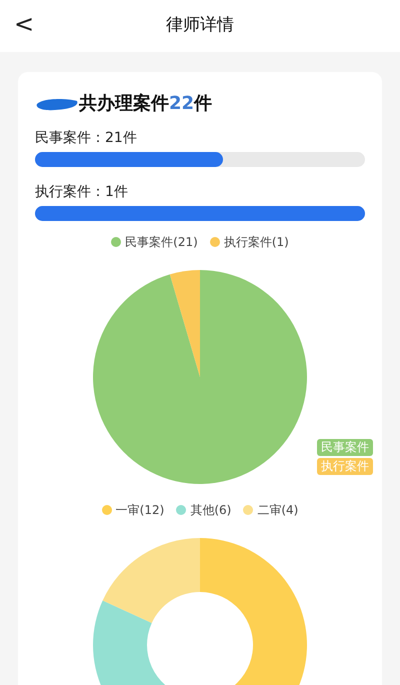  What do you see at coordinates (345, 466) in the screenshot?
I see `chart-tag: 执行案件` at bounding box center [345, 466].